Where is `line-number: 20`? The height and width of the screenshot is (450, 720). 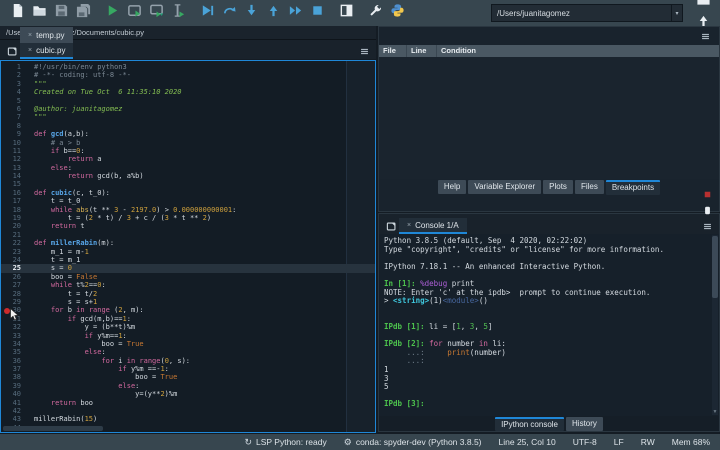 line-number: 20 is located at coordinates (14, 226).